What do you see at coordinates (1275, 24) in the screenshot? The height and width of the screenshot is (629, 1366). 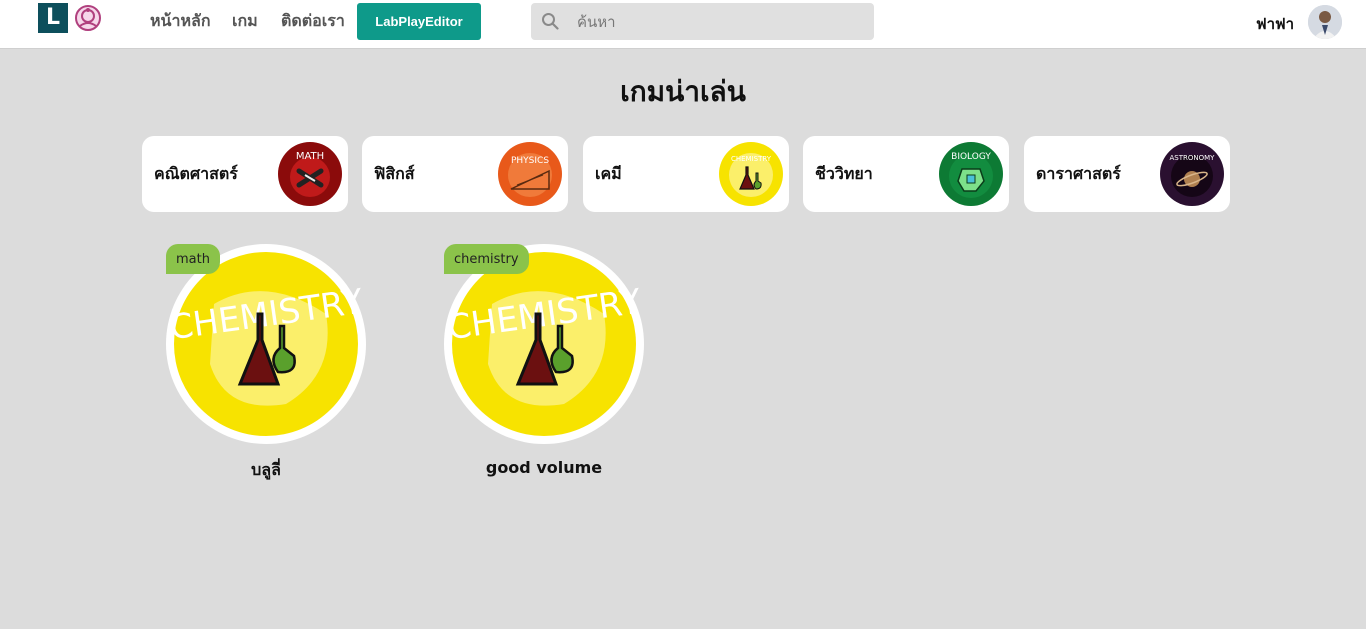 I see `user-name: ฟาฟา` at bounding box center [1275, 24].